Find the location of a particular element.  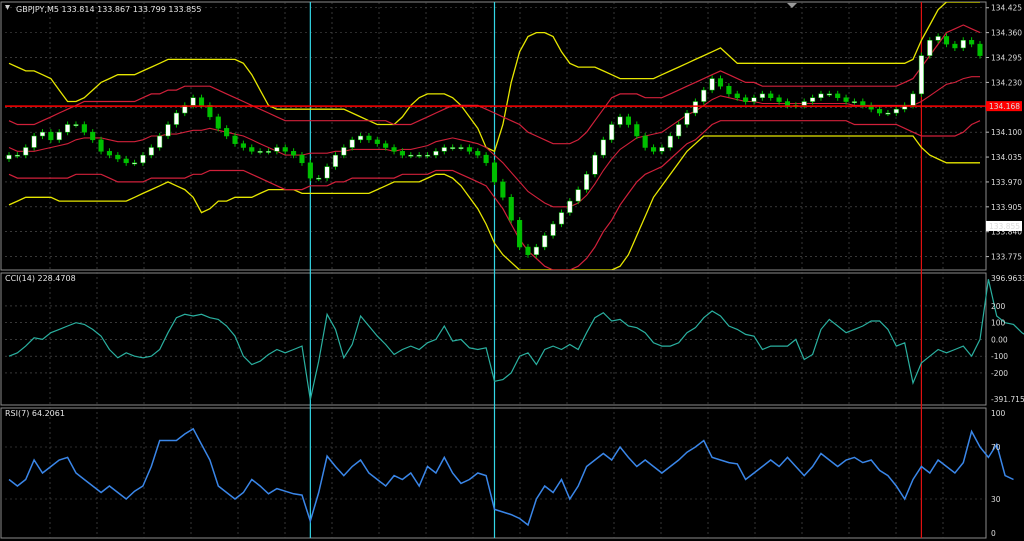

cci-tick-label: 200 is located at coordinates (998, 306).